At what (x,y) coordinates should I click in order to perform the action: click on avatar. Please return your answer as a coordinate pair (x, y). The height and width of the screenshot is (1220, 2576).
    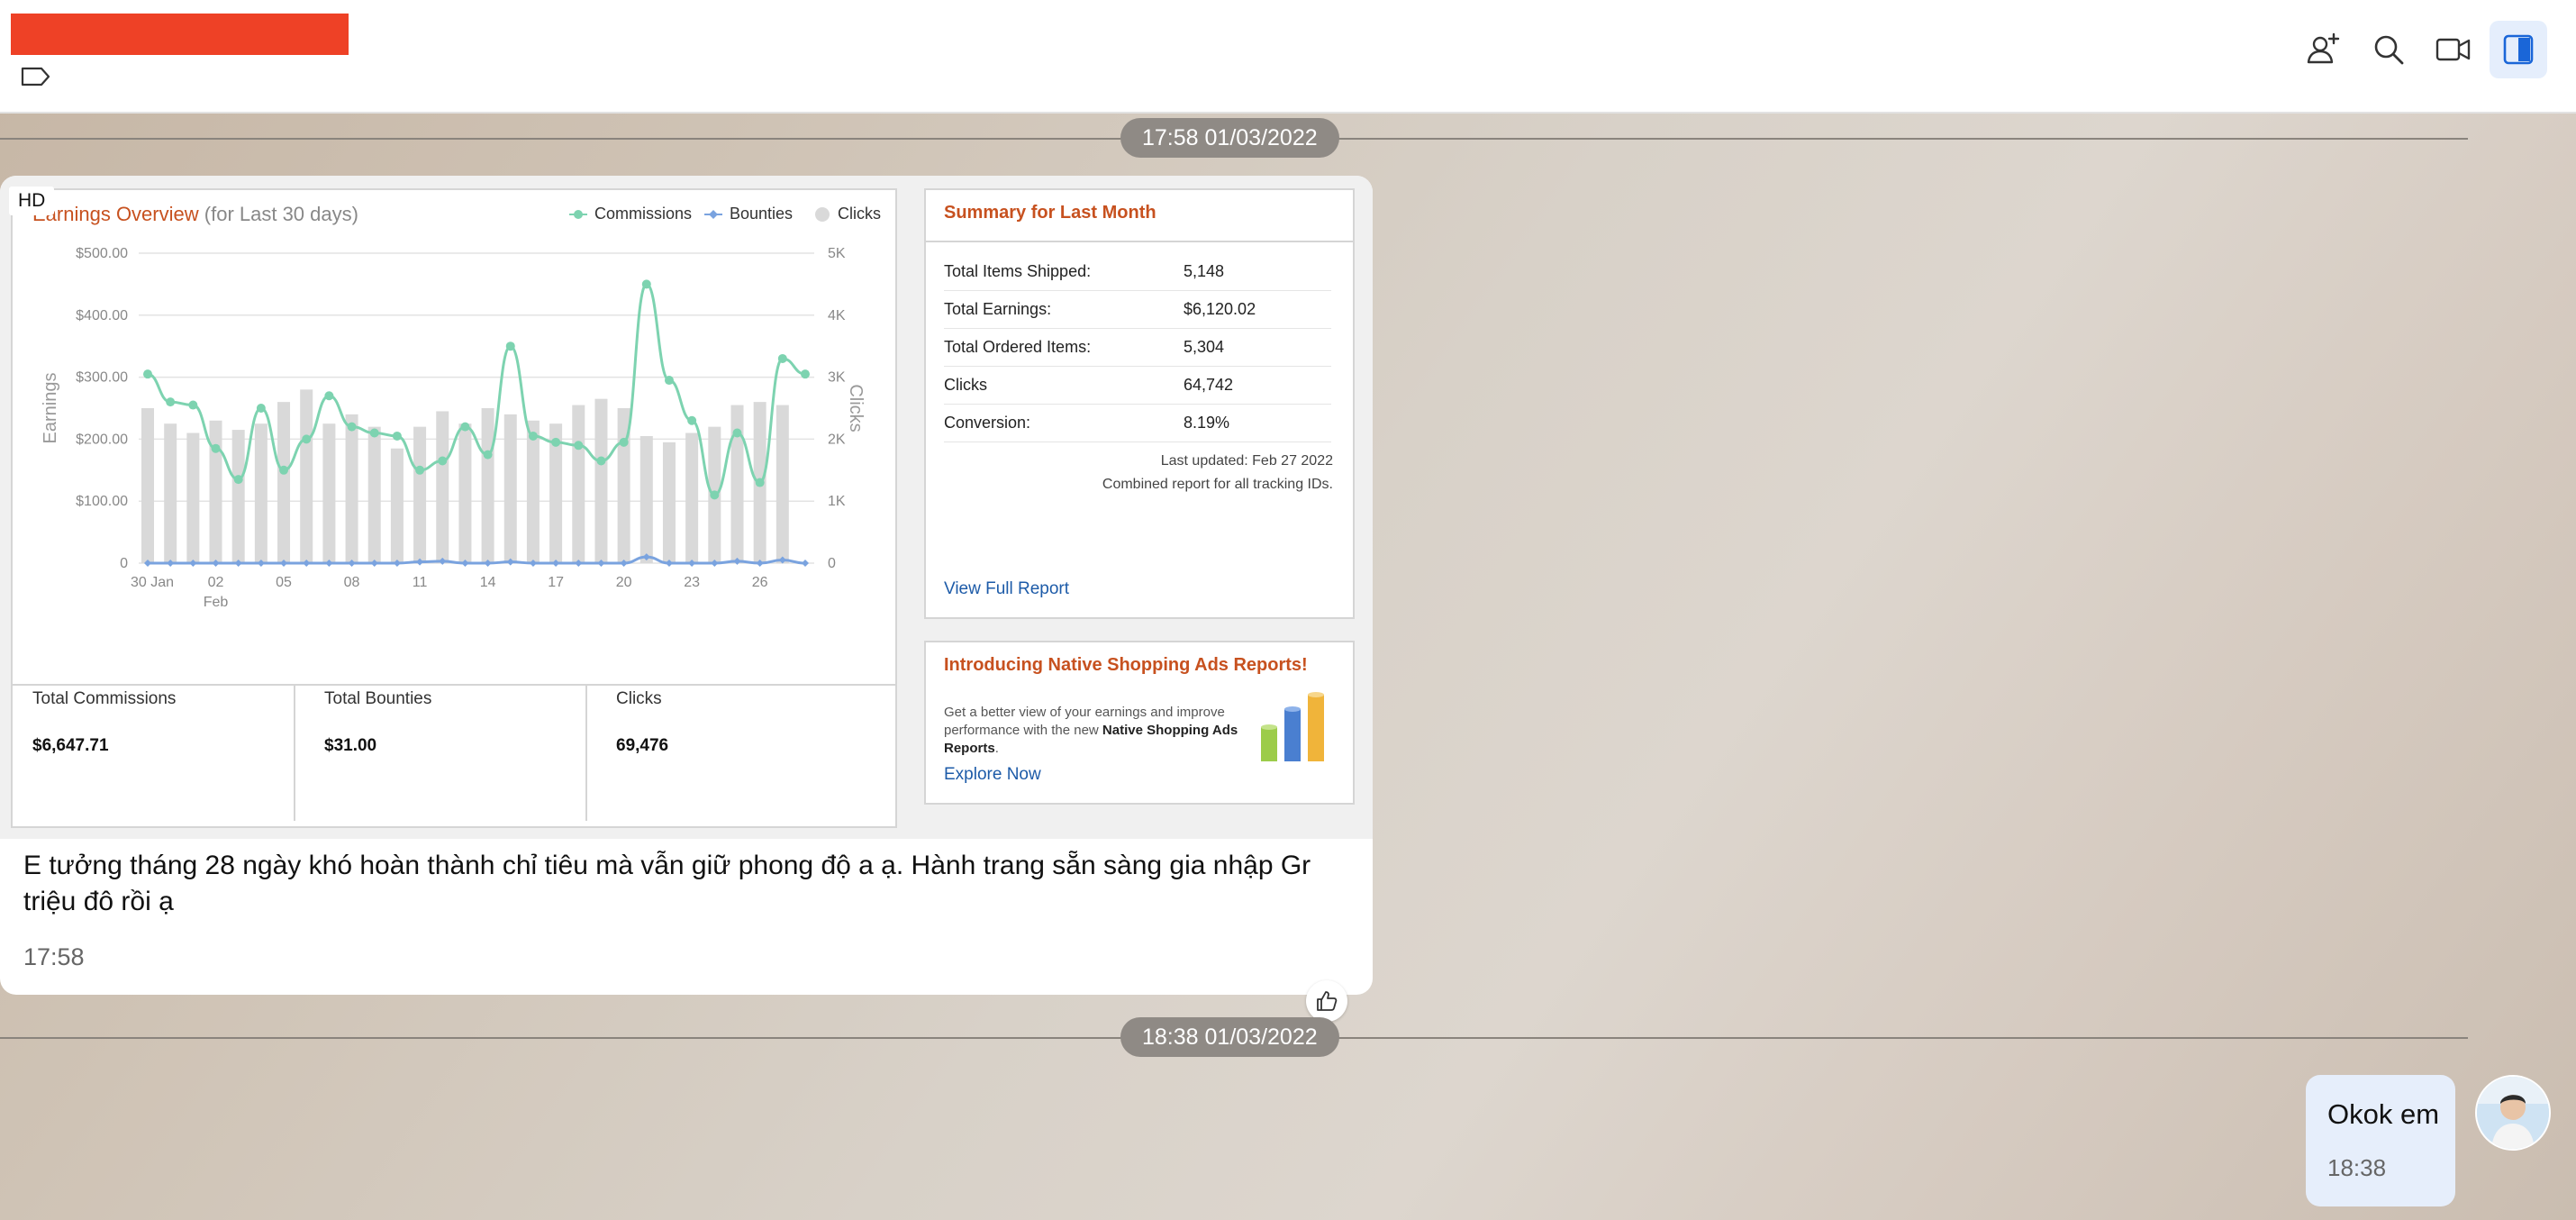
    Looking at the image, I should click on (2513, 1113).